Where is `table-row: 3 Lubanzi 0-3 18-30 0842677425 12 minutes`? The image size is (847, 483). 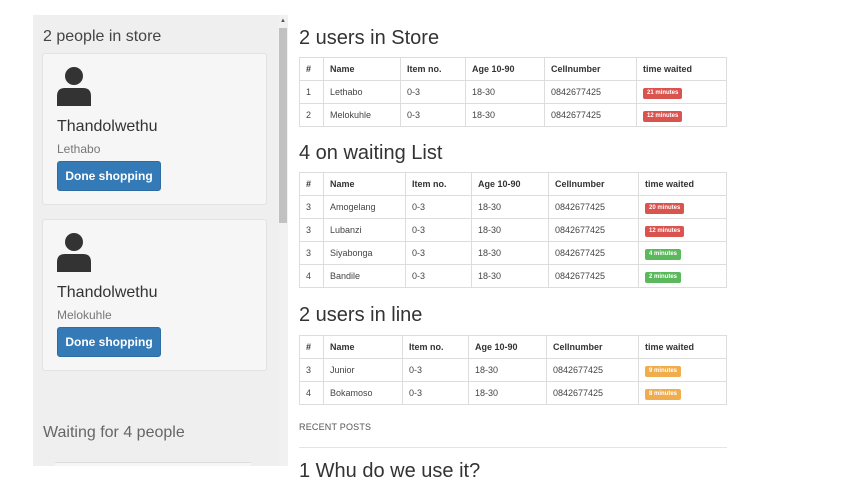 table-row: 3 Lubanzi 0-3 18-30 0842677425 12 minutes is located at coordinates (513, 230).